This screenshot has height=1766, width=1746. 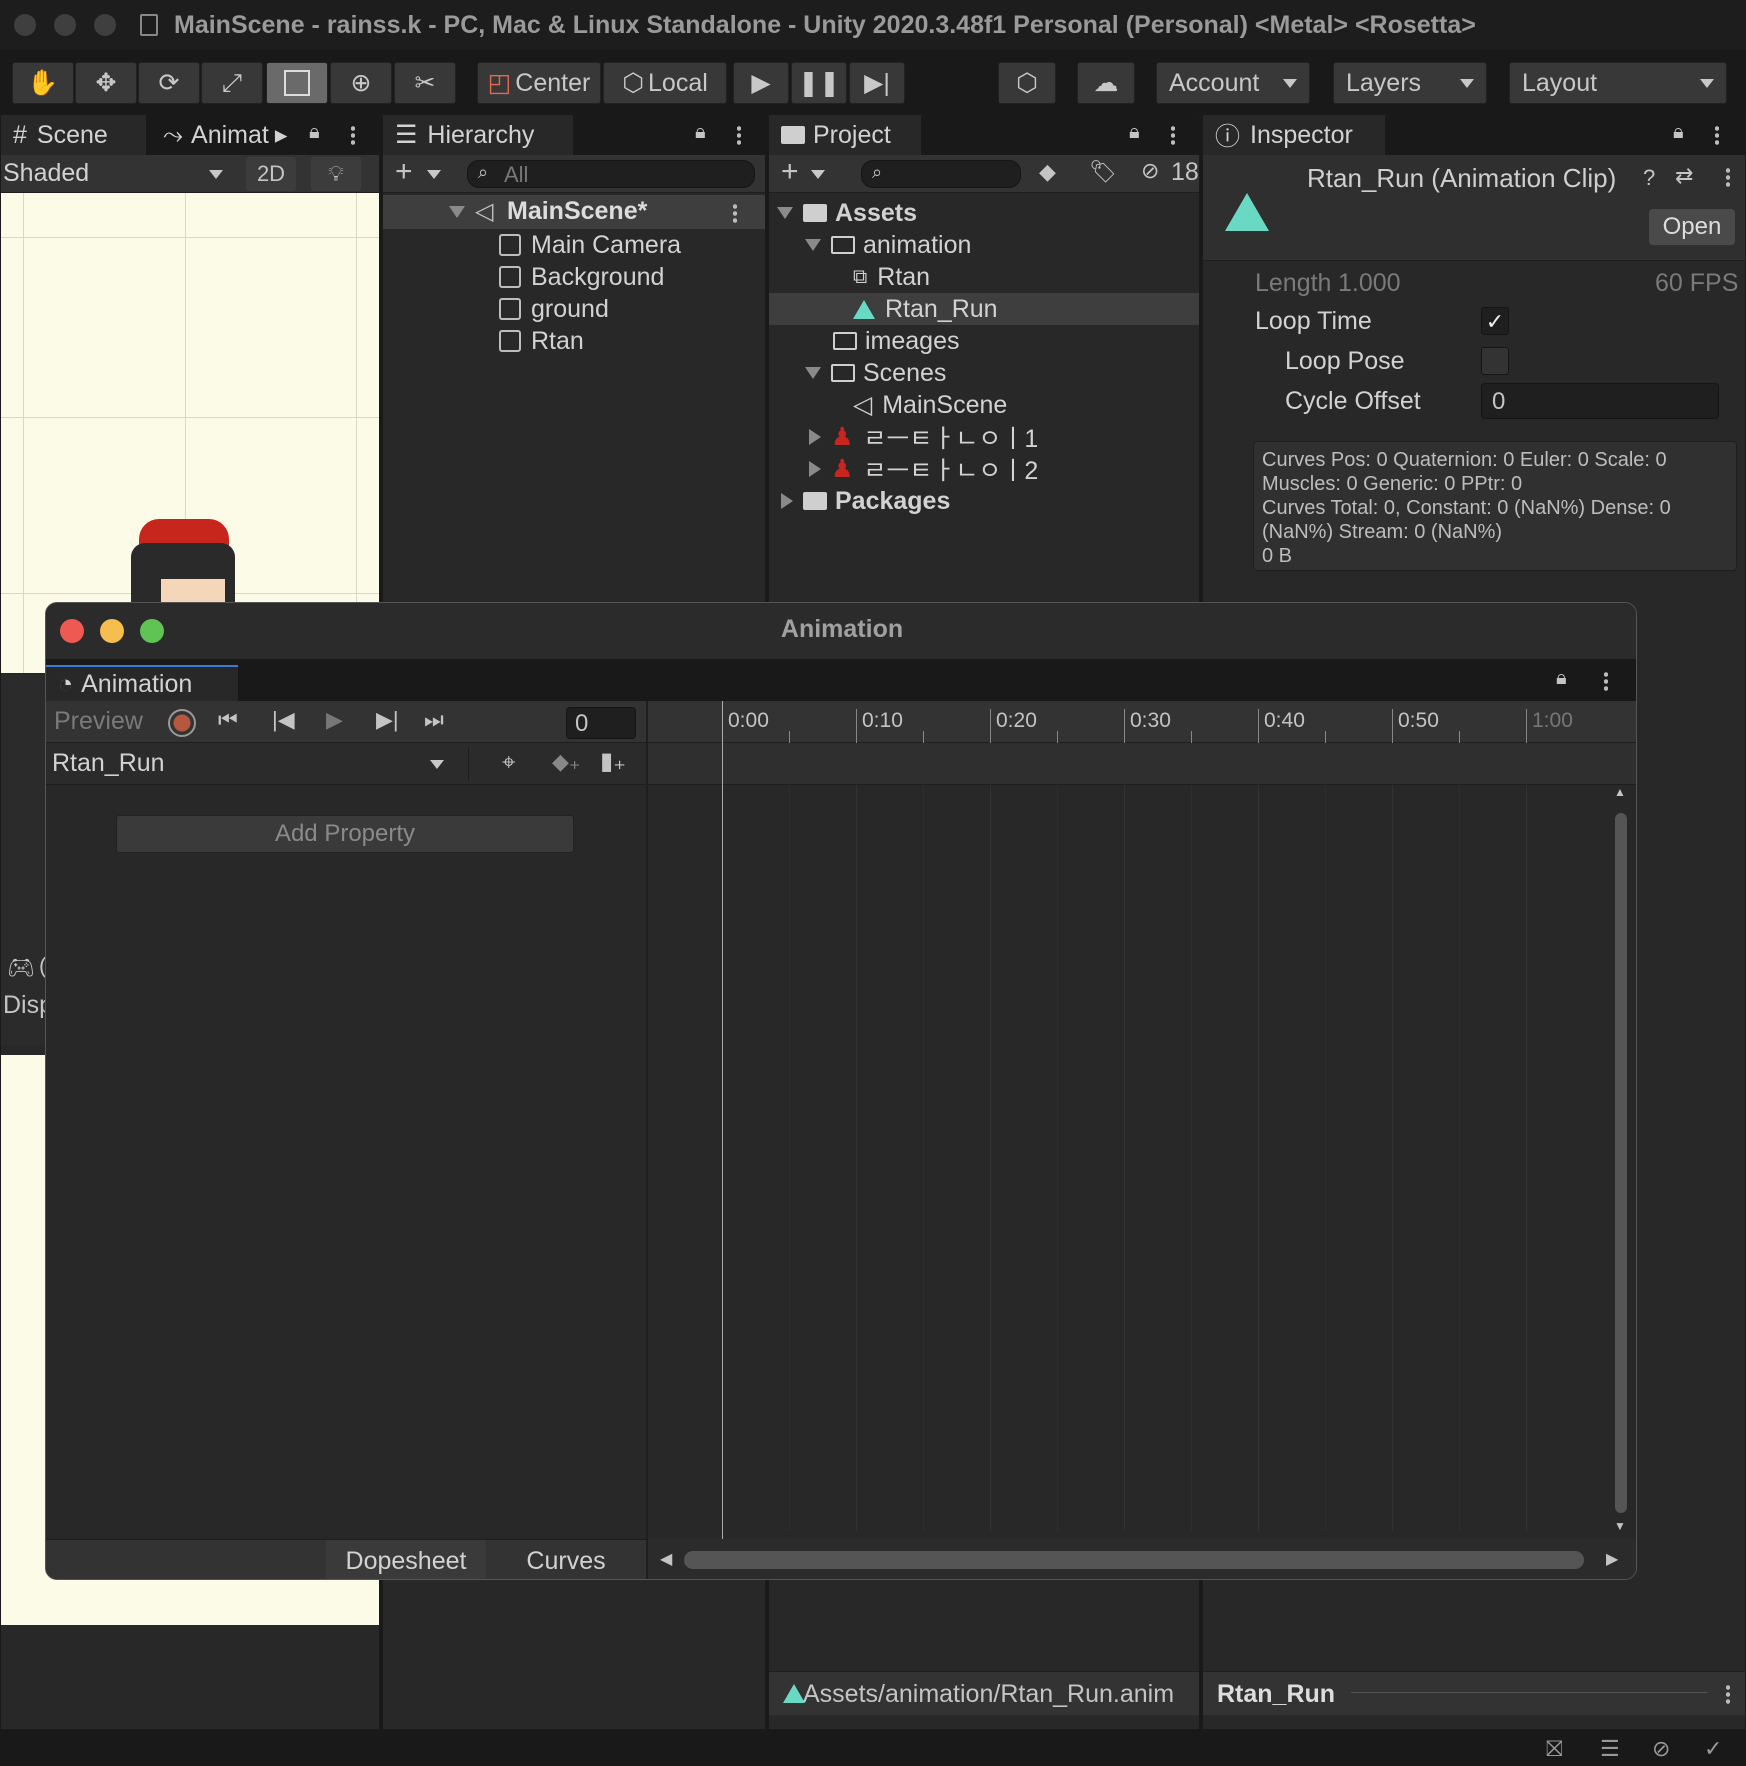 I want to click on tab-project: Project, so click(x=845, y=135).